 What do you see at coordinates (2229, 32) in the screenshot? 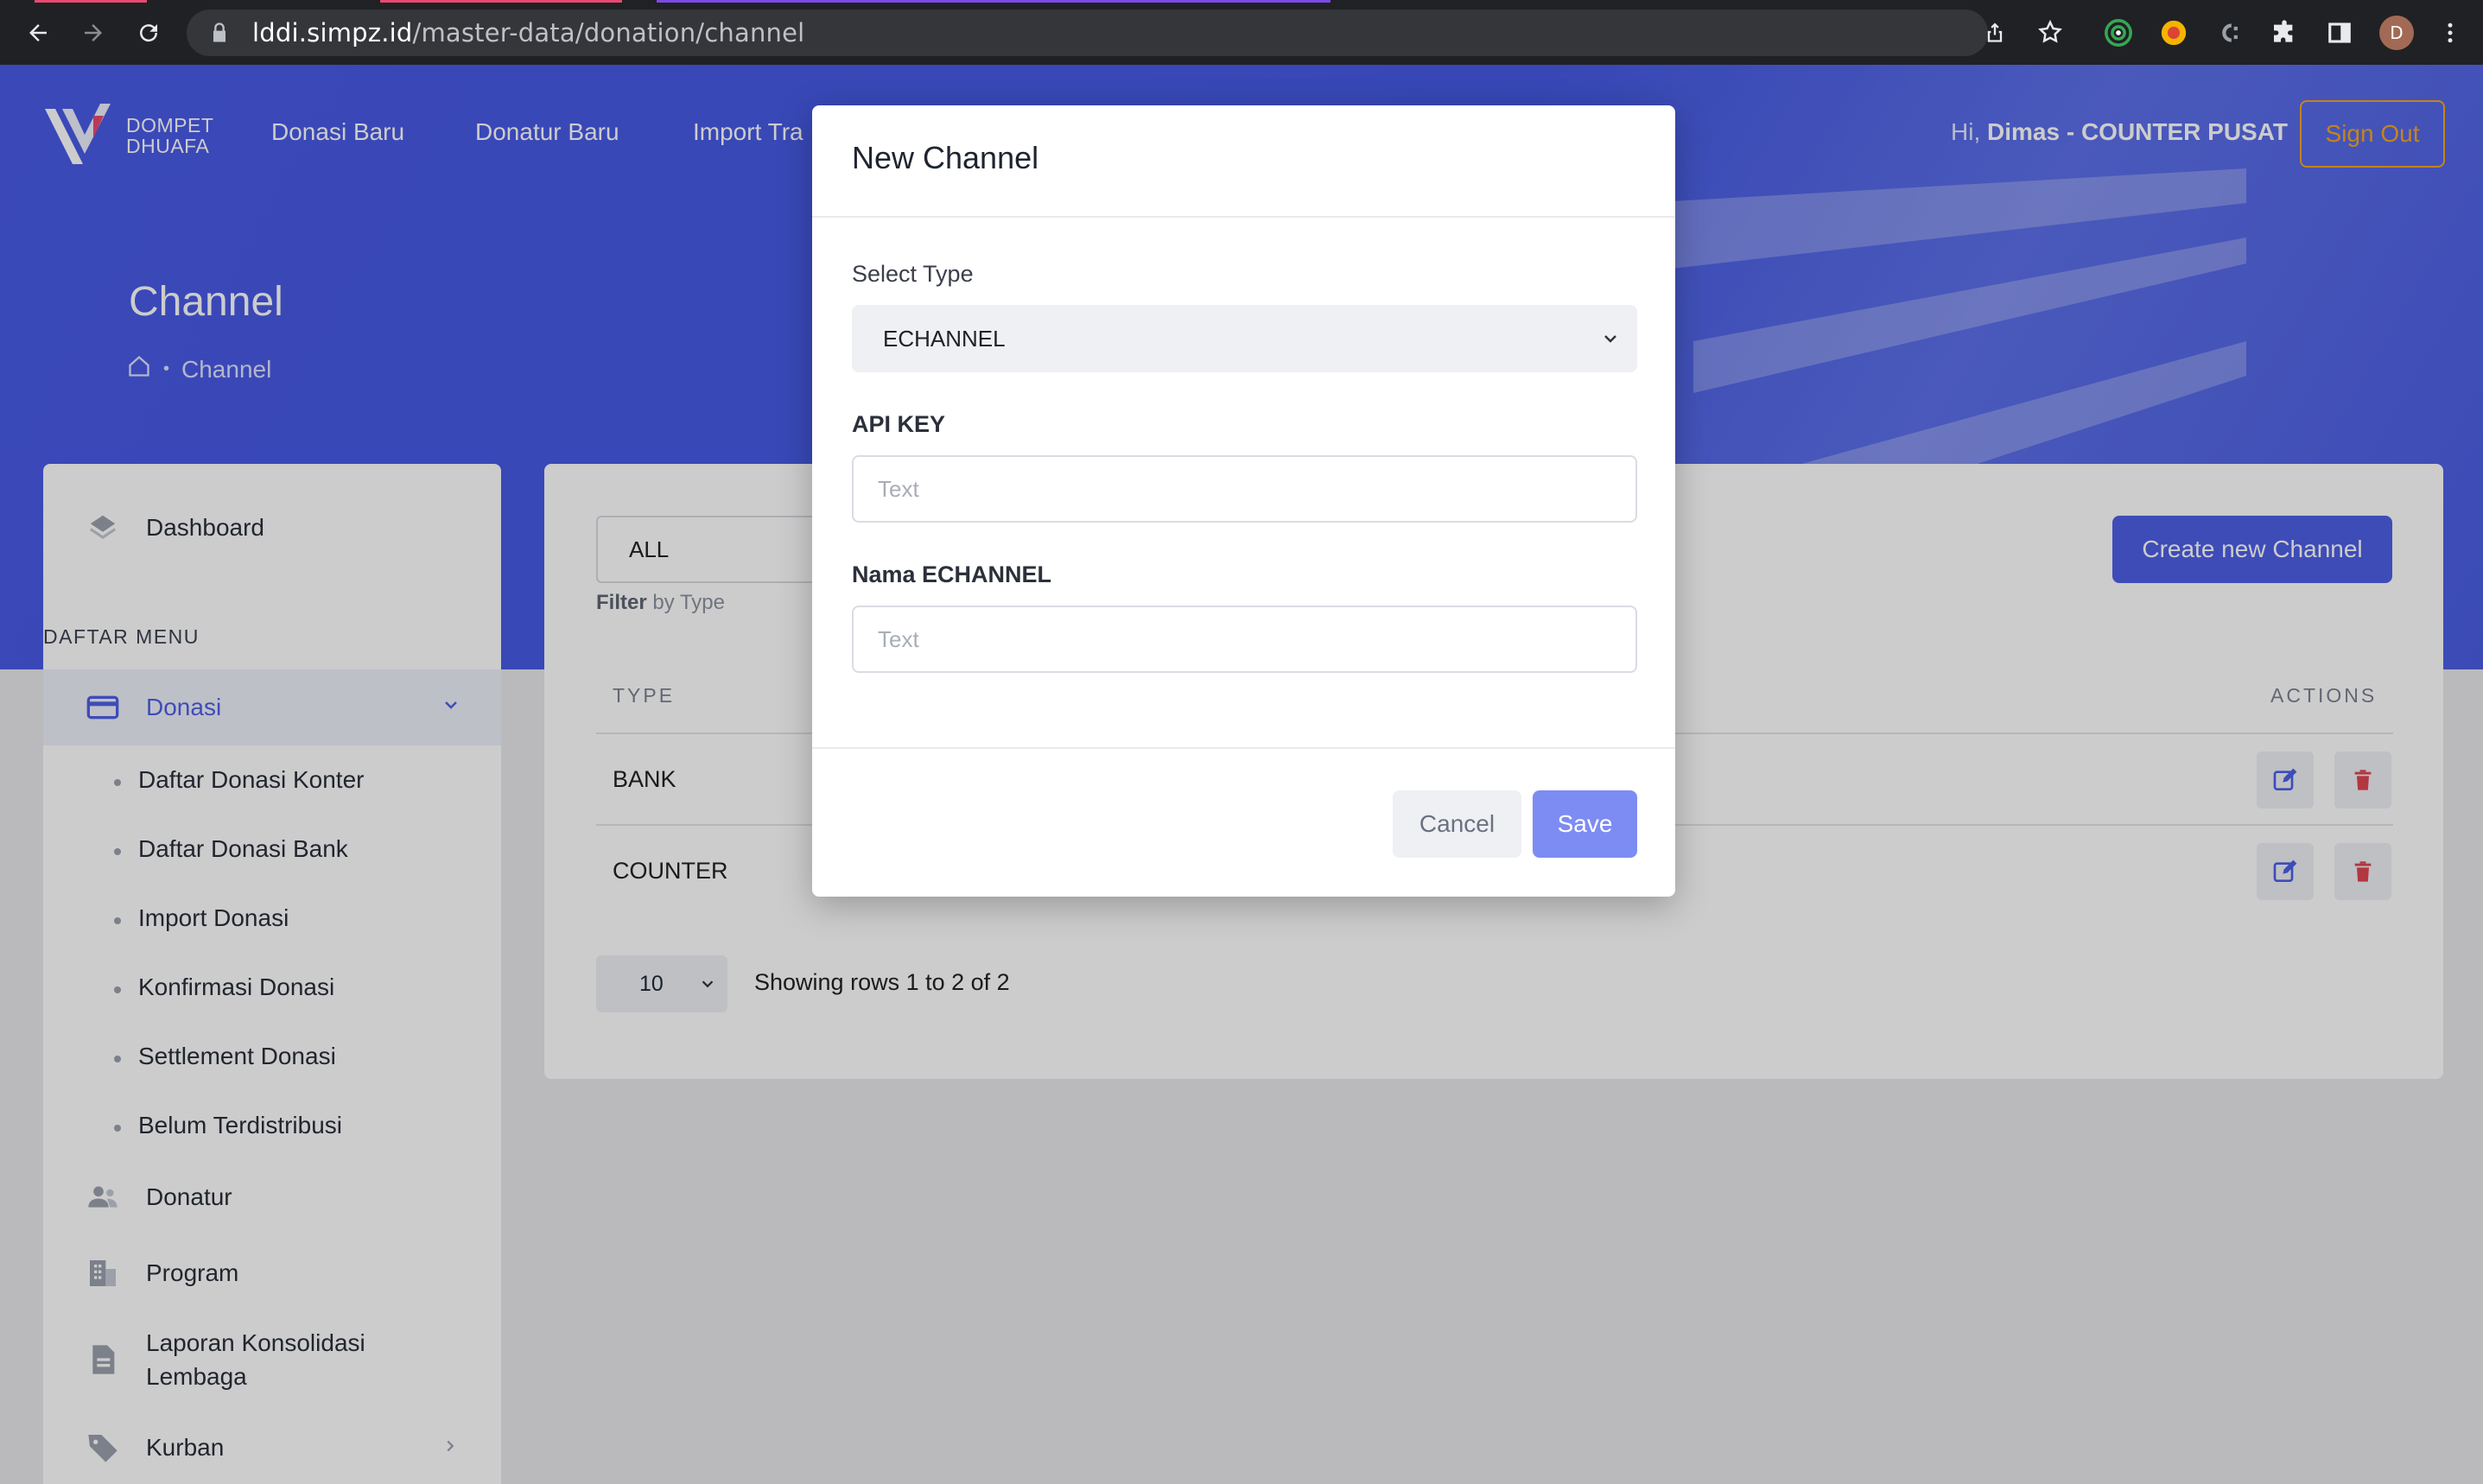
I see `extension-c-icon` at bounding box center [2229, 32].